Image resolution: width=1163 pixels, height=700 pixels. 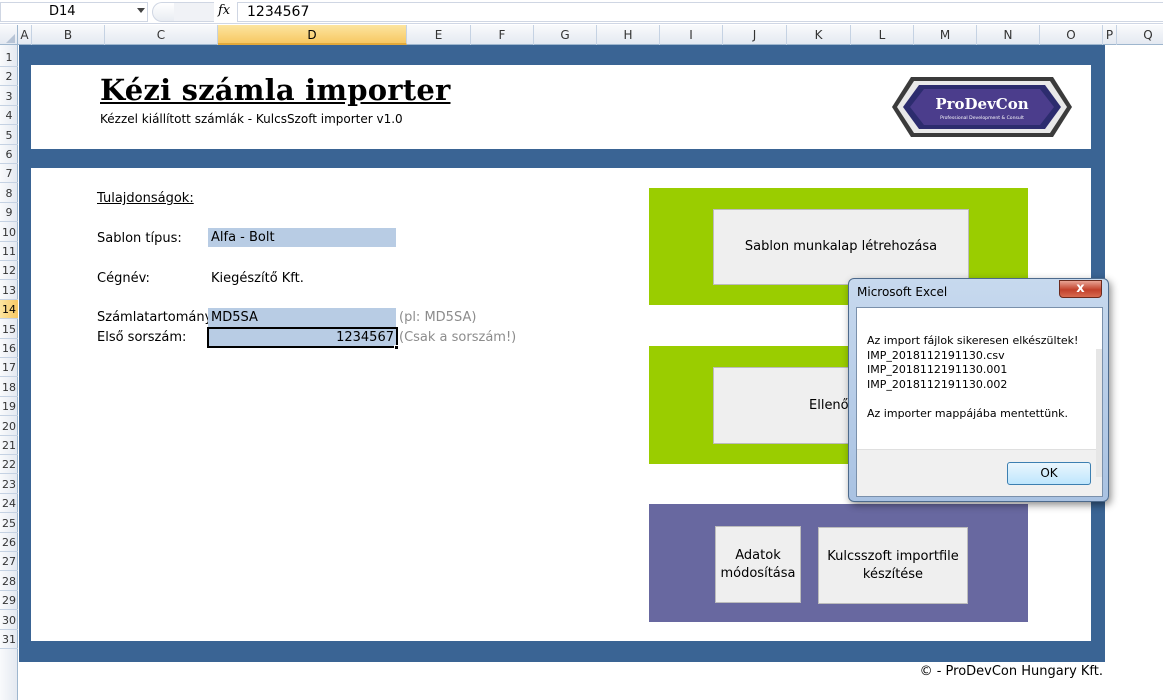 What do you see at coordinates (438, 317) in the screenshot?
I see `invoice-range-hint: (pl: MD5SA)` at bounding box center [438, 317].